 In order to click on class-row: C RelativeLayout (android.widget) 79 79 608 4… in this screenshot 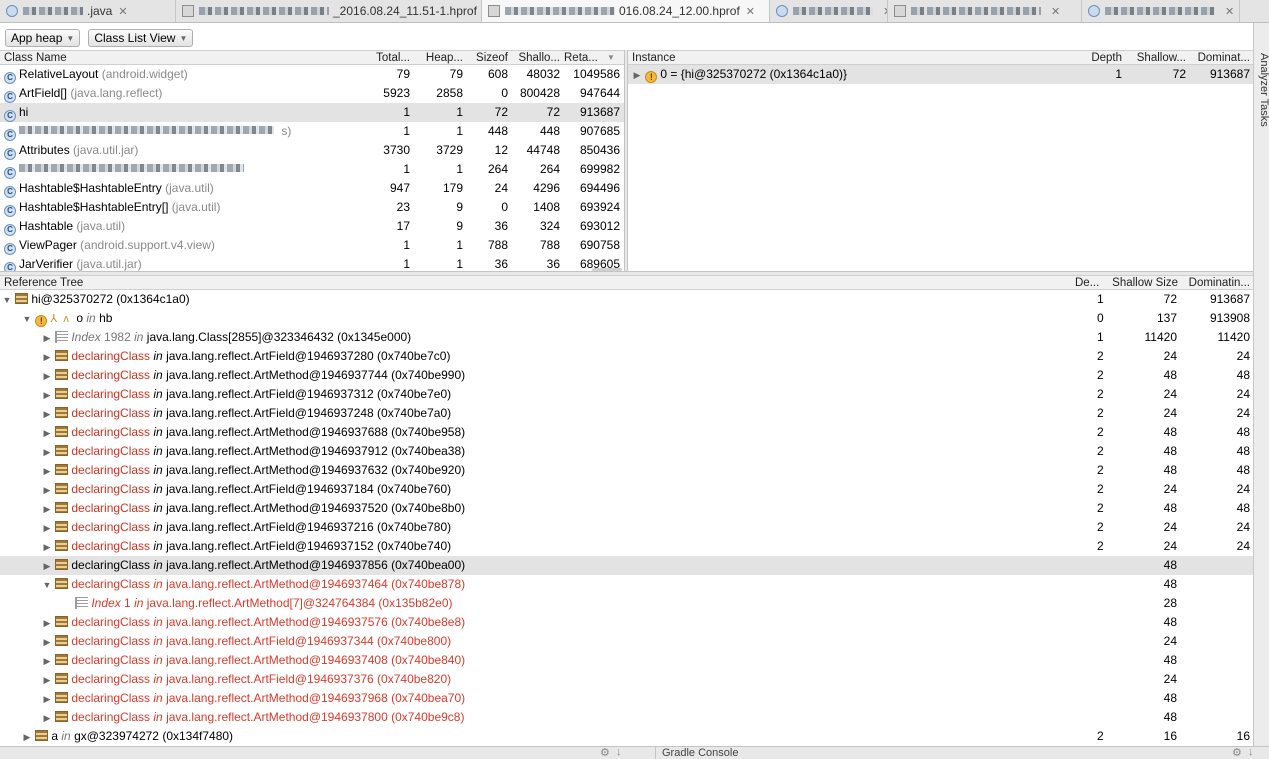, I will do `click(312, 74)`.